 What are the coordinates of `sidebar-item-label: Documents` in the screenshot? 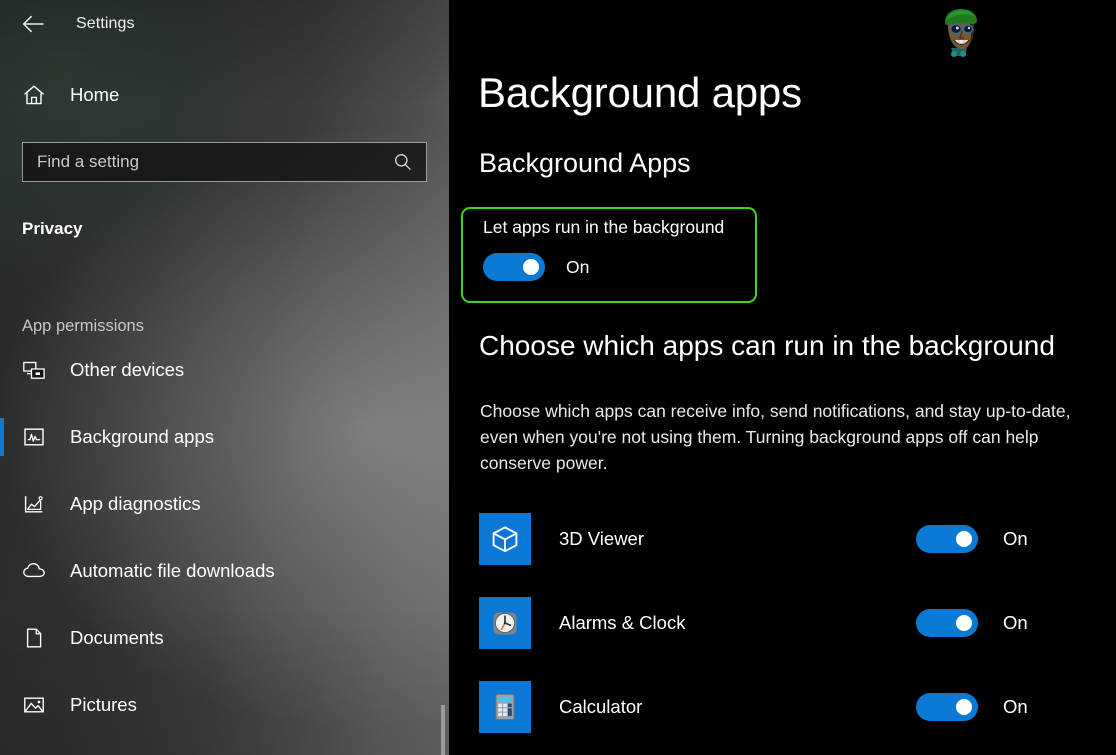 It's located at (117, 637).